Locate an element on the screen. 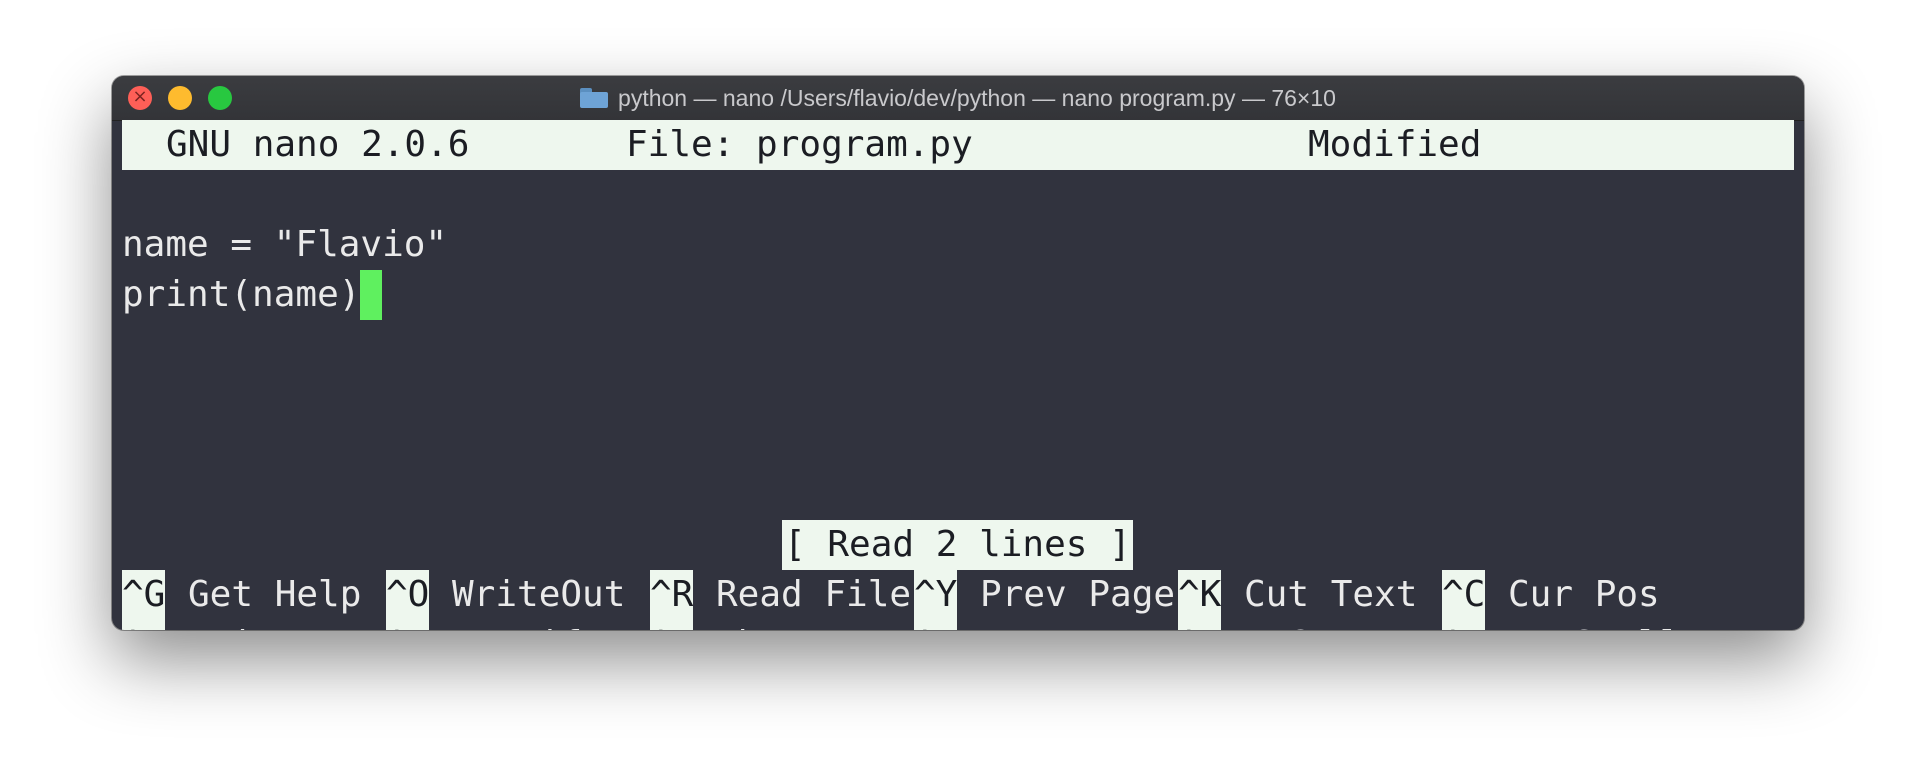 The width and height of the screenshot is (1916, 778). nano-modified-status: Modified is located at coordinates (1395, 144).